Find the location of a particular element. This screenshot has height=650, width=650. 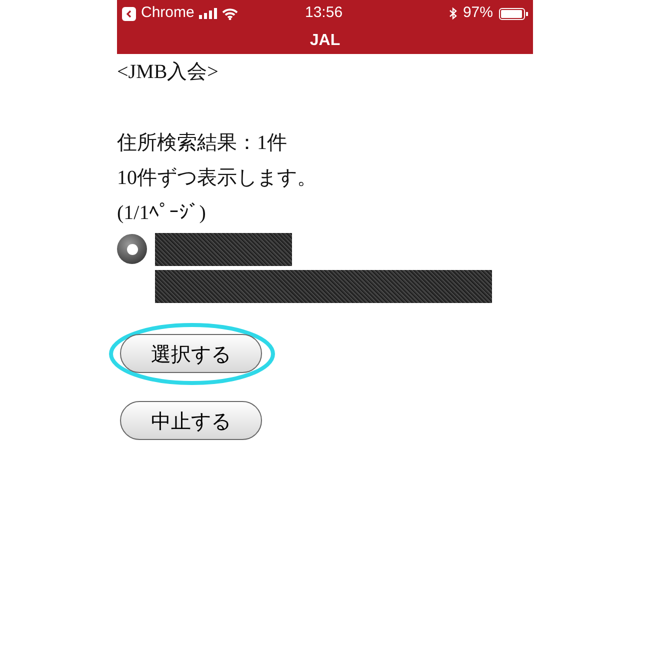

wifi-icon is located at coordinates (230, 14).